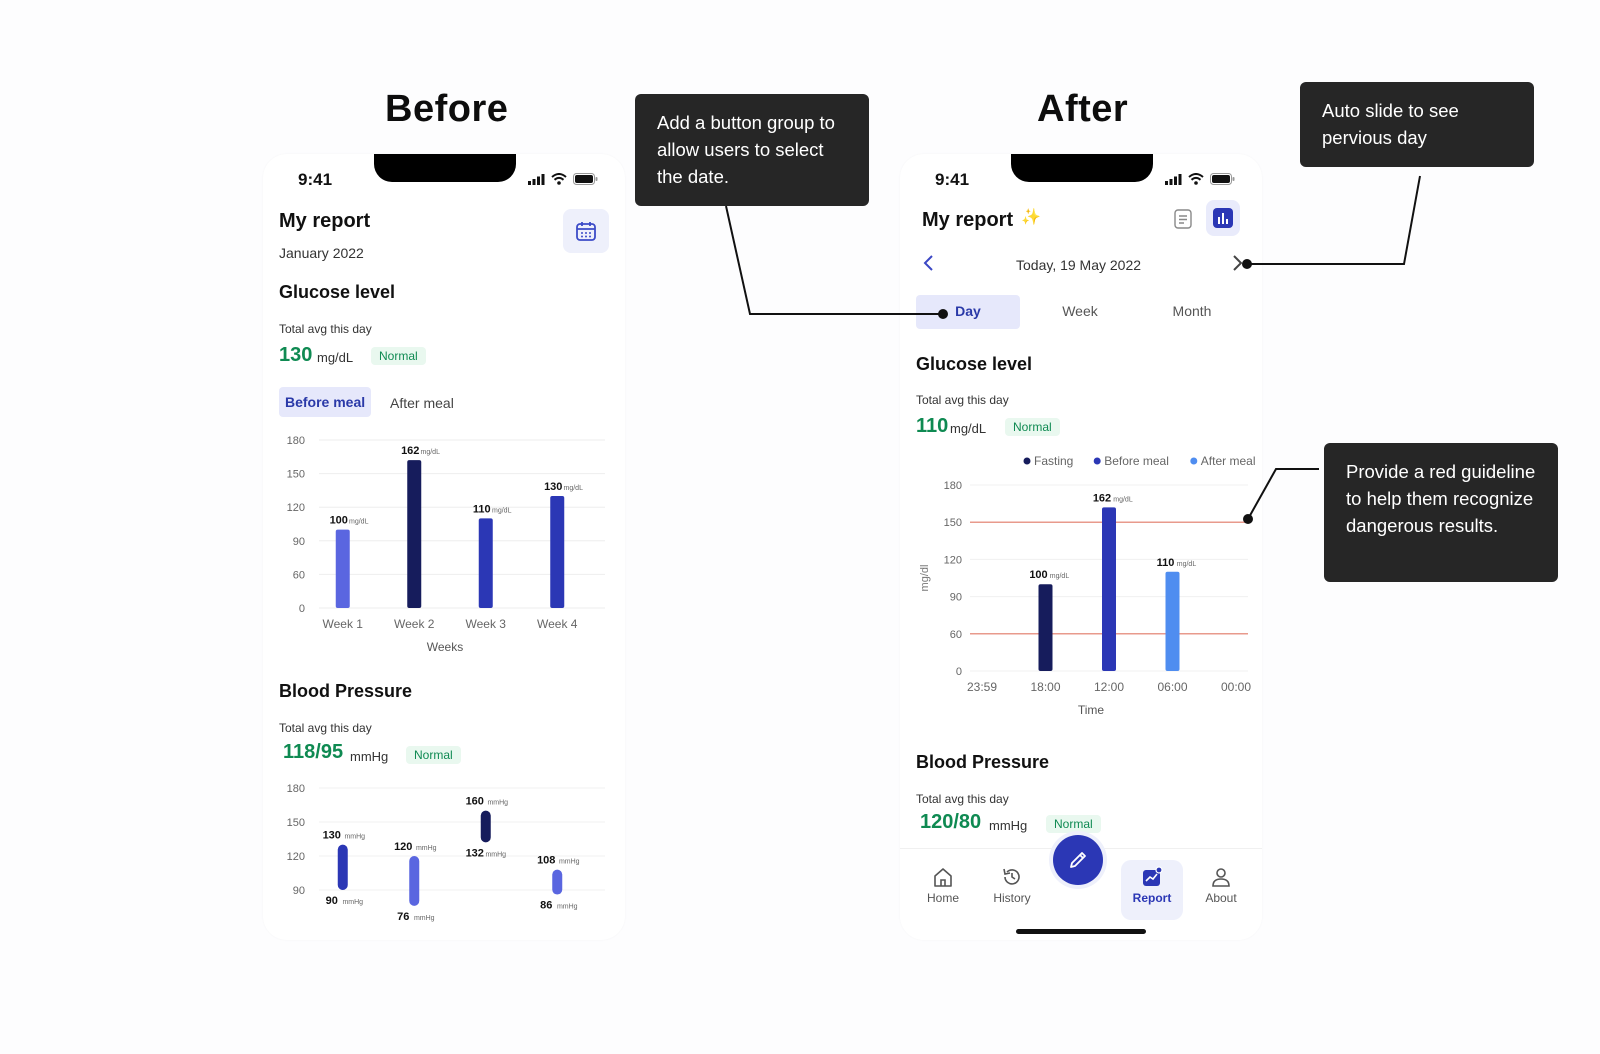  Describe the element at coordinates (1053, 461) in the screenshot. I see `legend-label: Fasting` at that location.